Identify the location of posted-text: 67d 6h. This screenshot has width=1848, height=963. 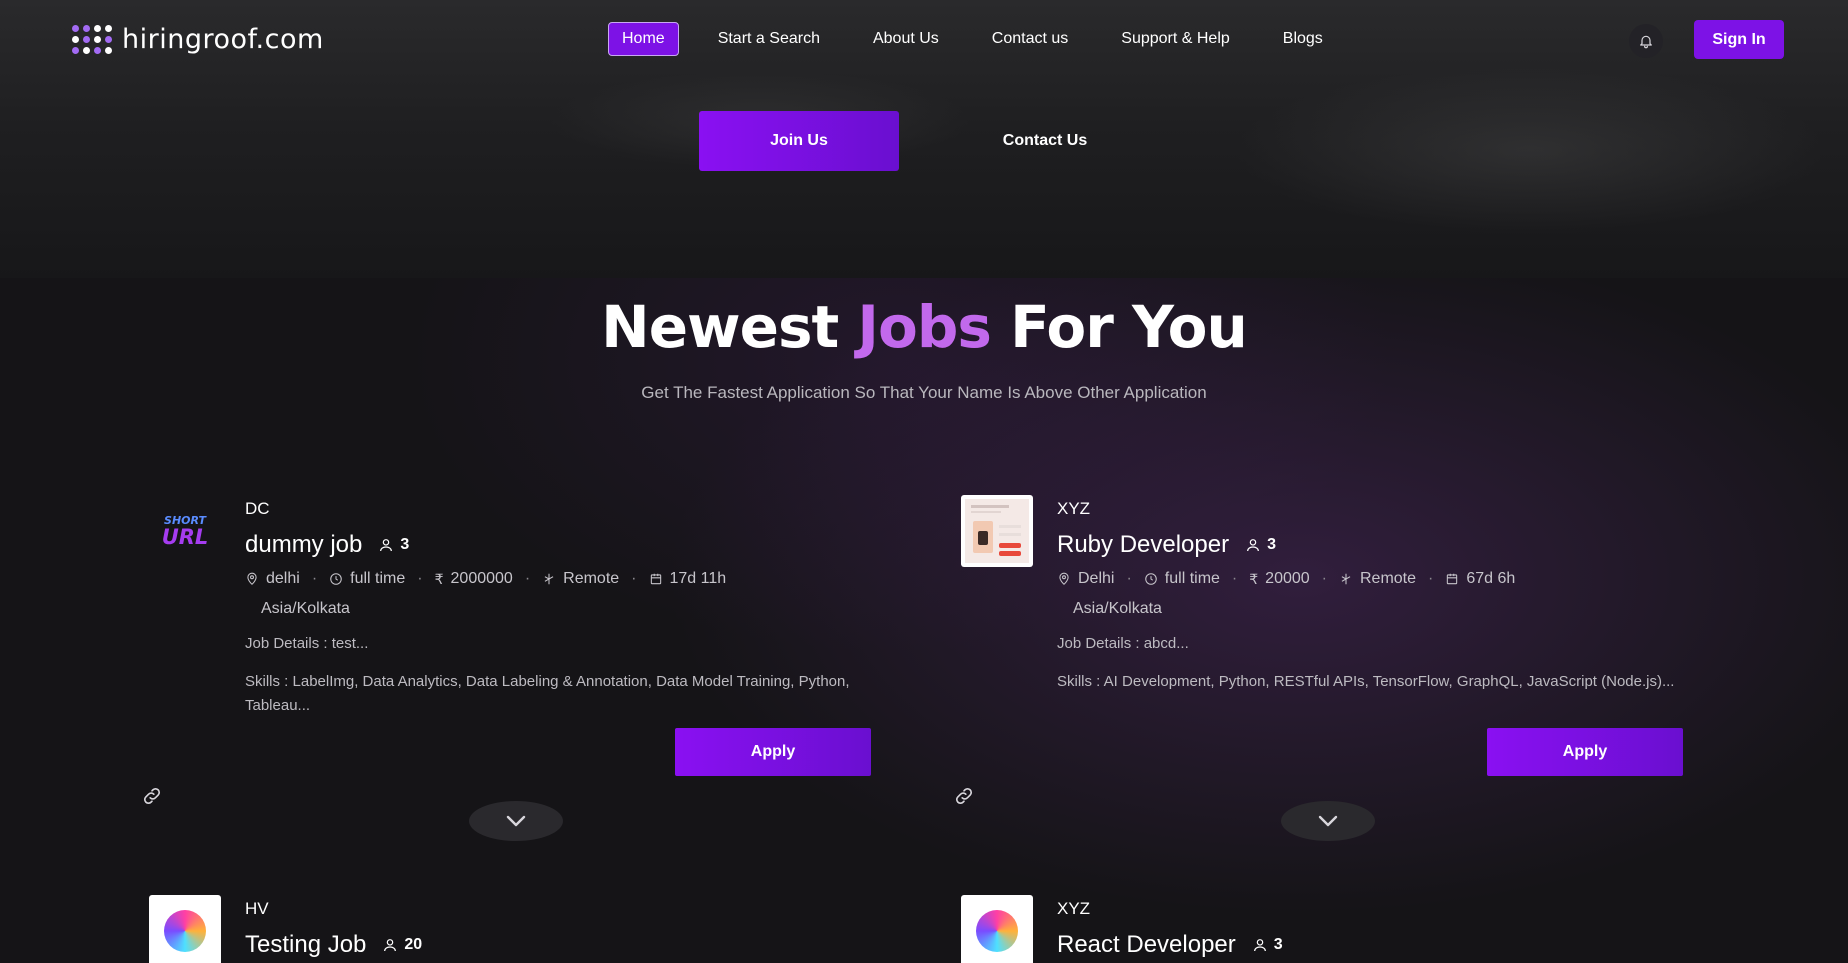
(1491, 578).